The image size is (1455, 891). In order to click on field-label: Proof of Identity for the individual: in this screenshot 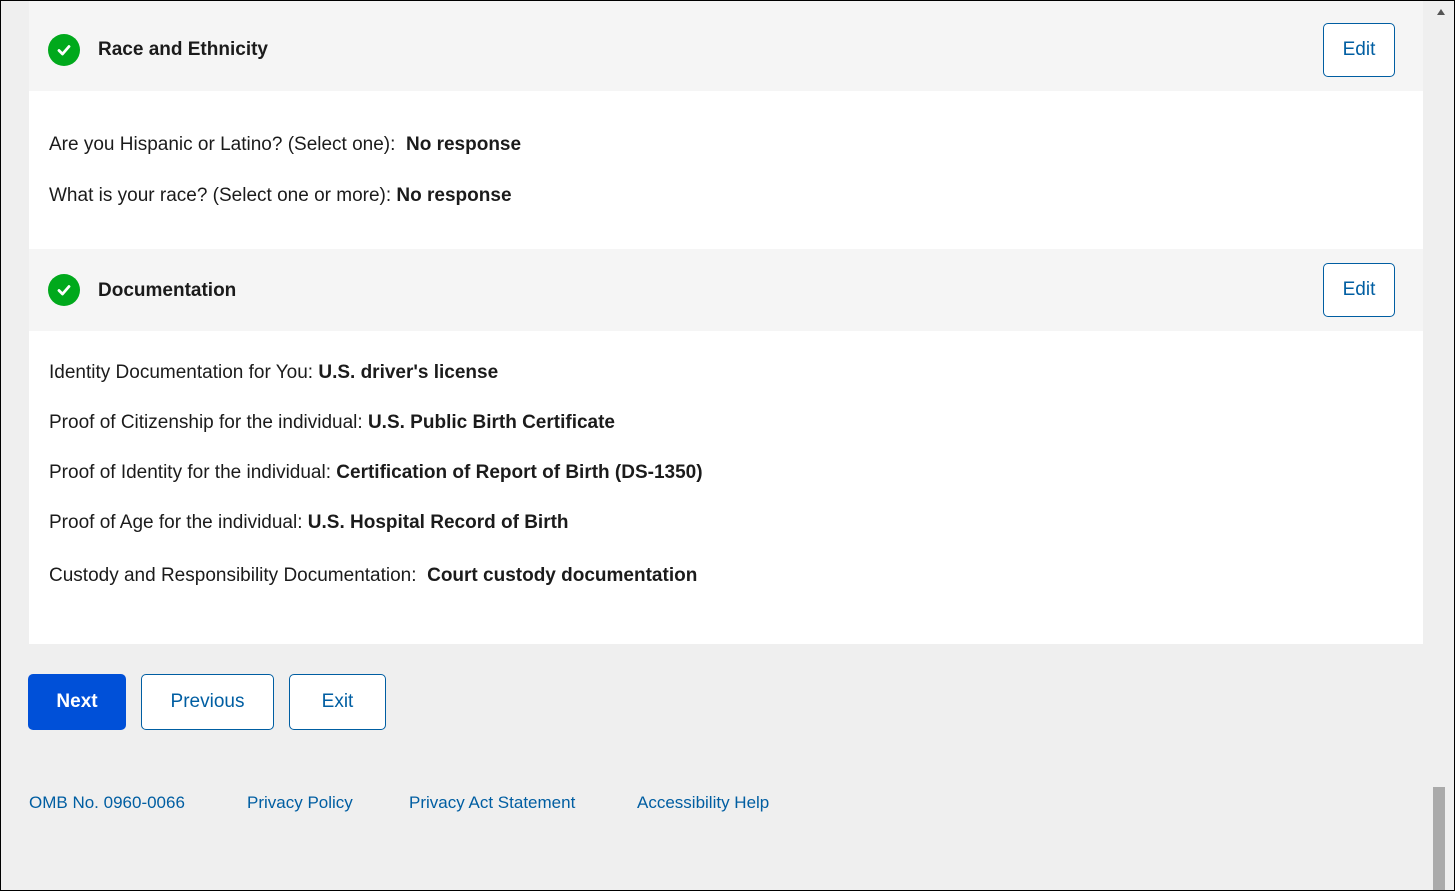, I will do `click(190, 472)`.